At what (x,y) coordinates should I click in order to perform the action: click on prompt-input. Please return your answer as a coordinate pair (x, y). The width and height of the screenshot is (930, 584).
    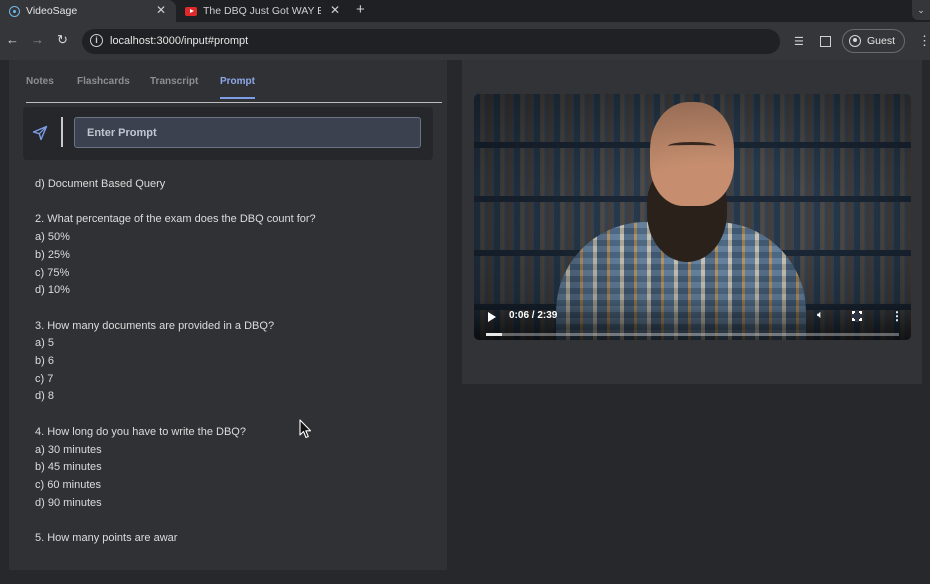
    Looking at the image, I should click on (247, 132).